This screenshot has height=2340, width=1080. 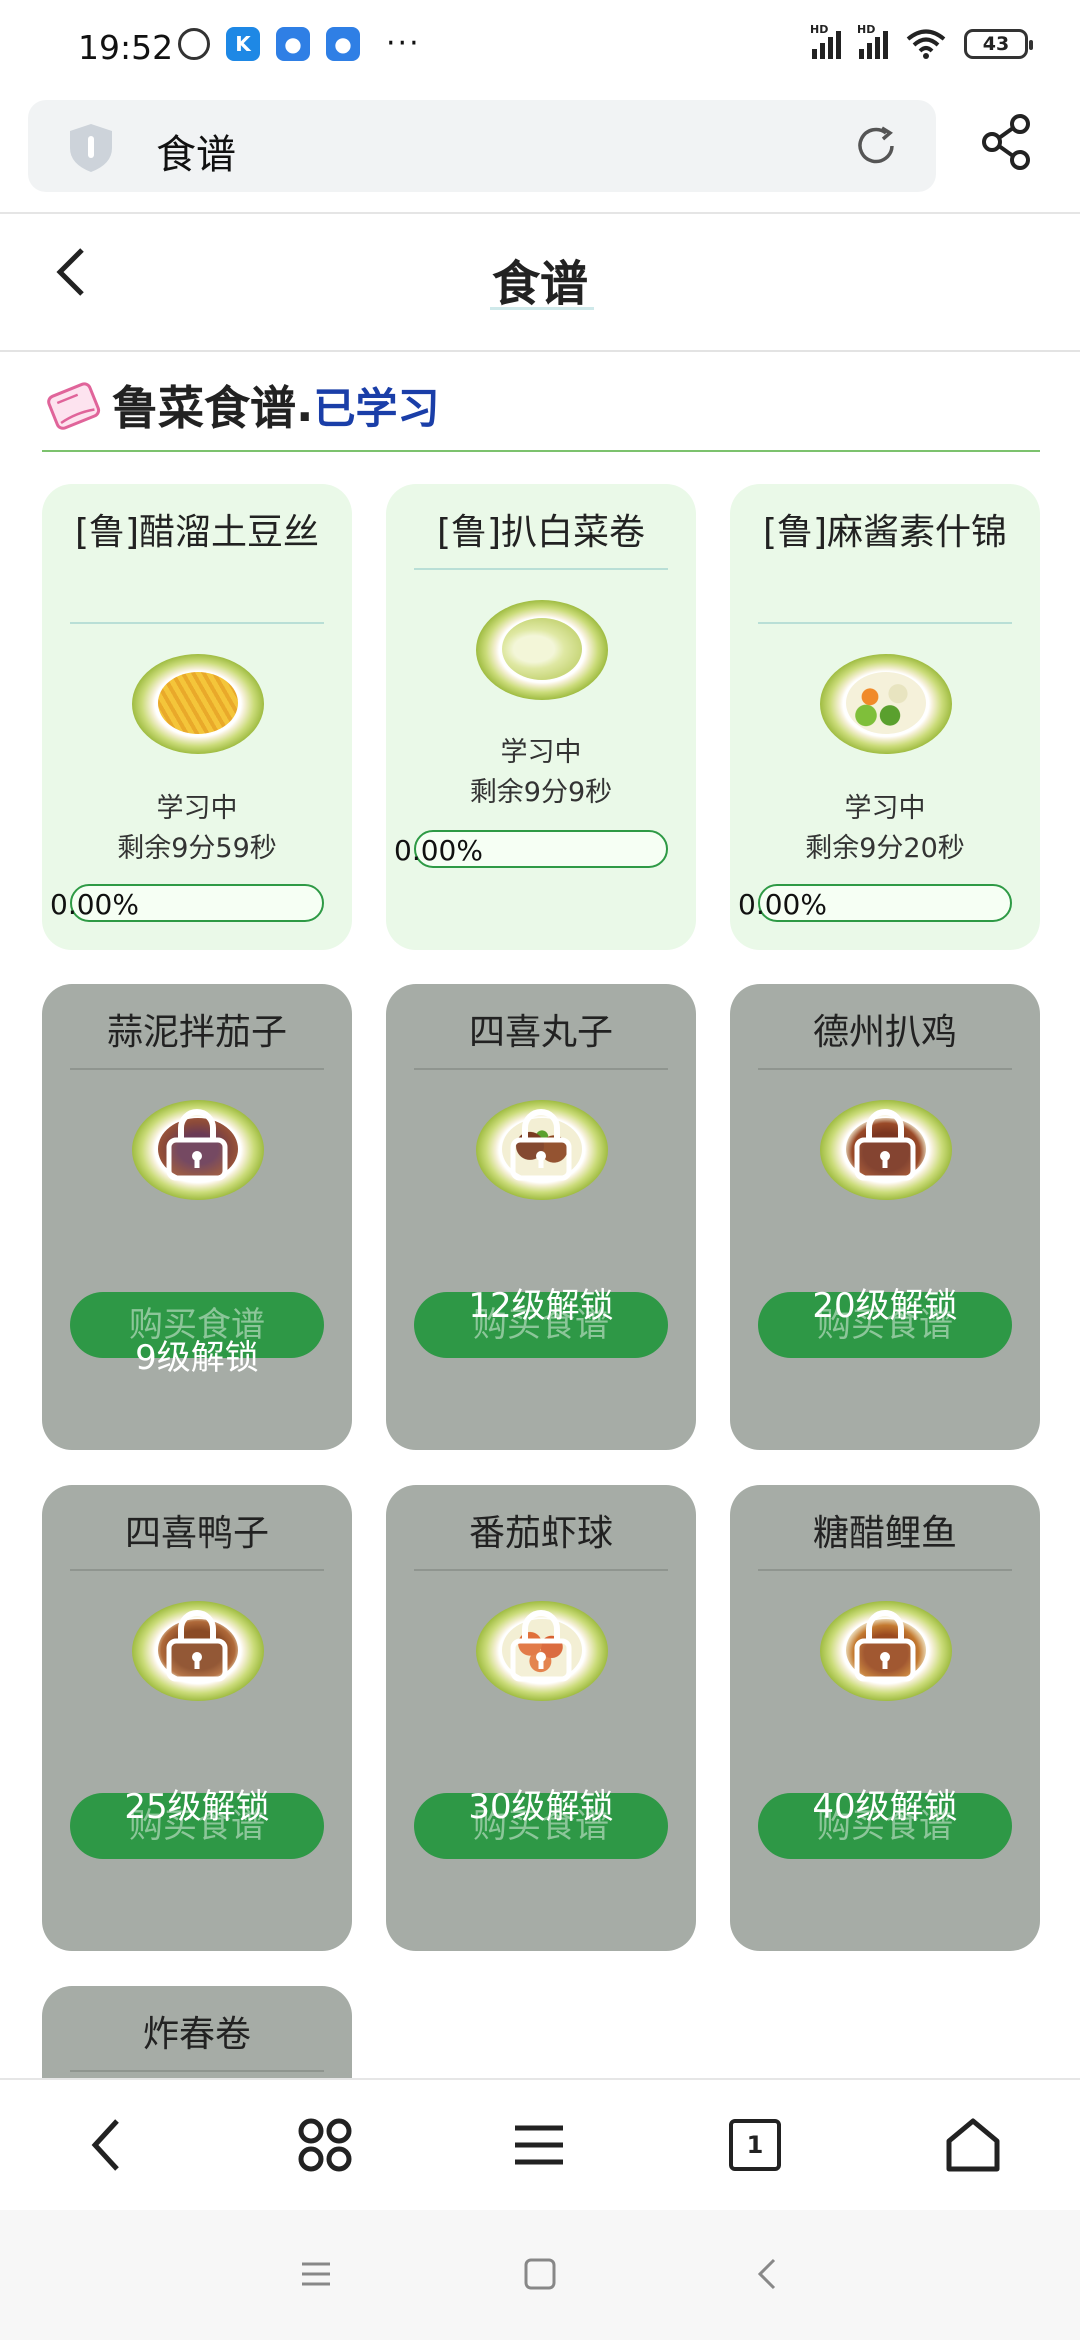 I want to click on recipe-title: 四喜丸子, so click(x=540, y=1032).